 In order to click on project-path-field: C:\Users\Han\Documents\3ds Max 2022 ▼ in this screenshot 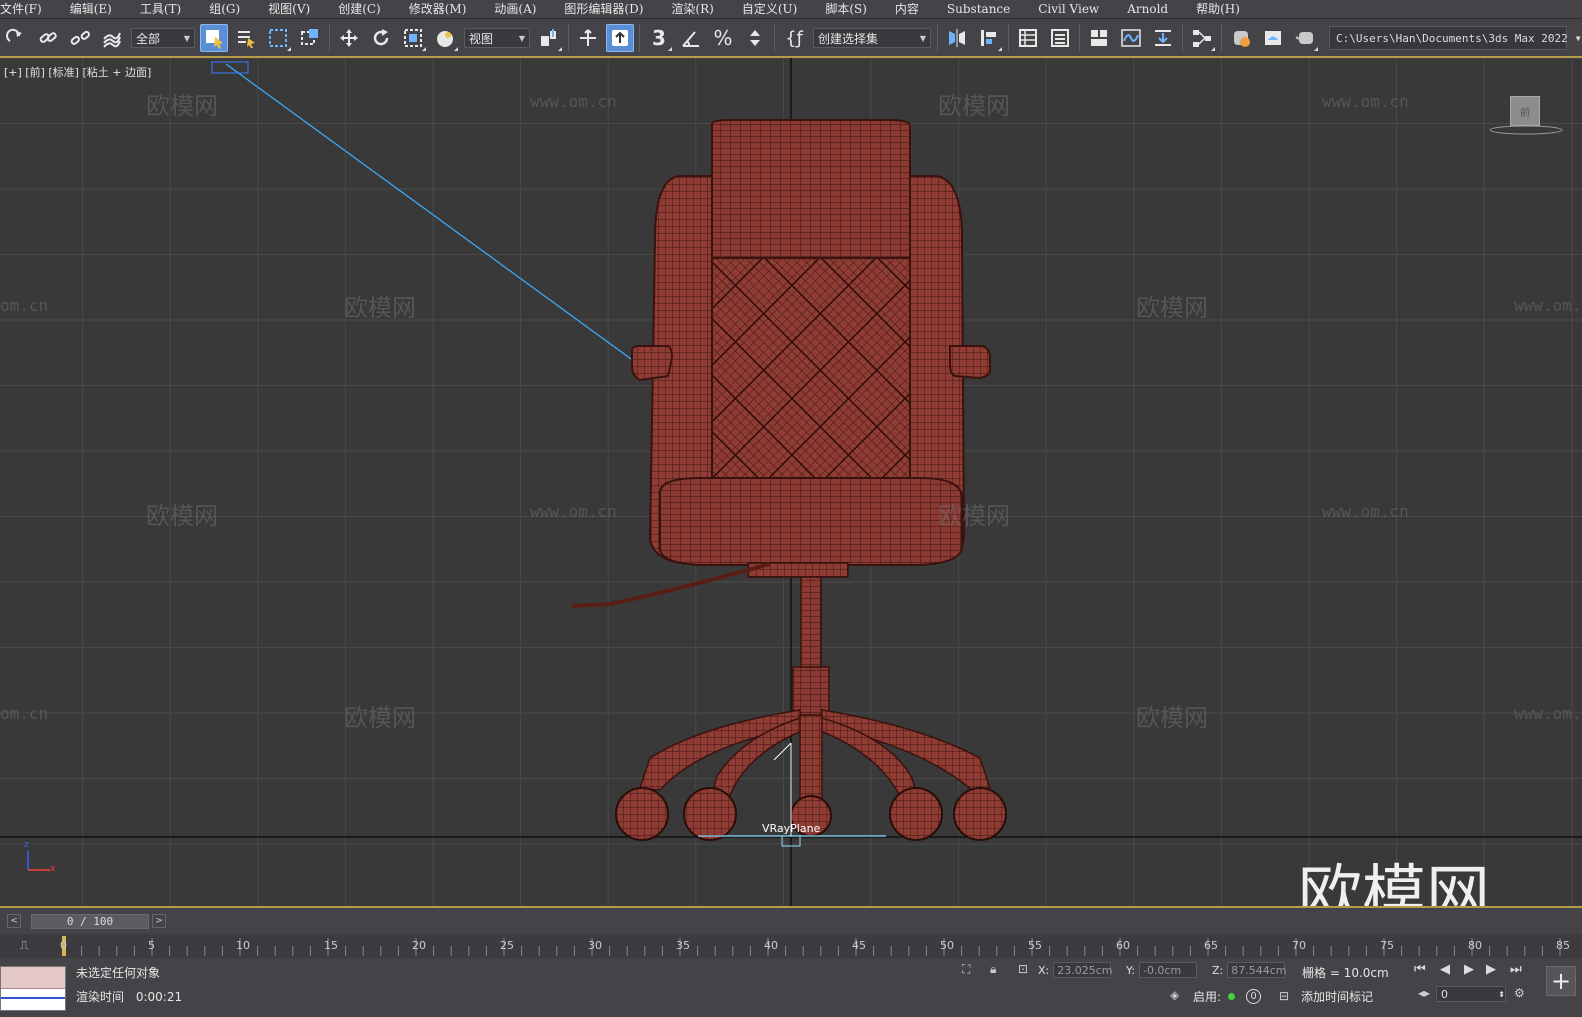, I will do `click(1455, 38)`.